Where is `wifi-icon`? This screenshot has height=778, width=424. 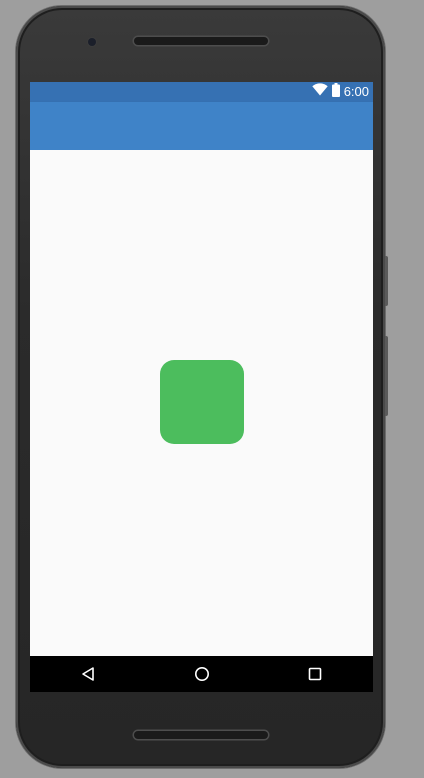 wifi-icon is located at coordinates (319, 92).